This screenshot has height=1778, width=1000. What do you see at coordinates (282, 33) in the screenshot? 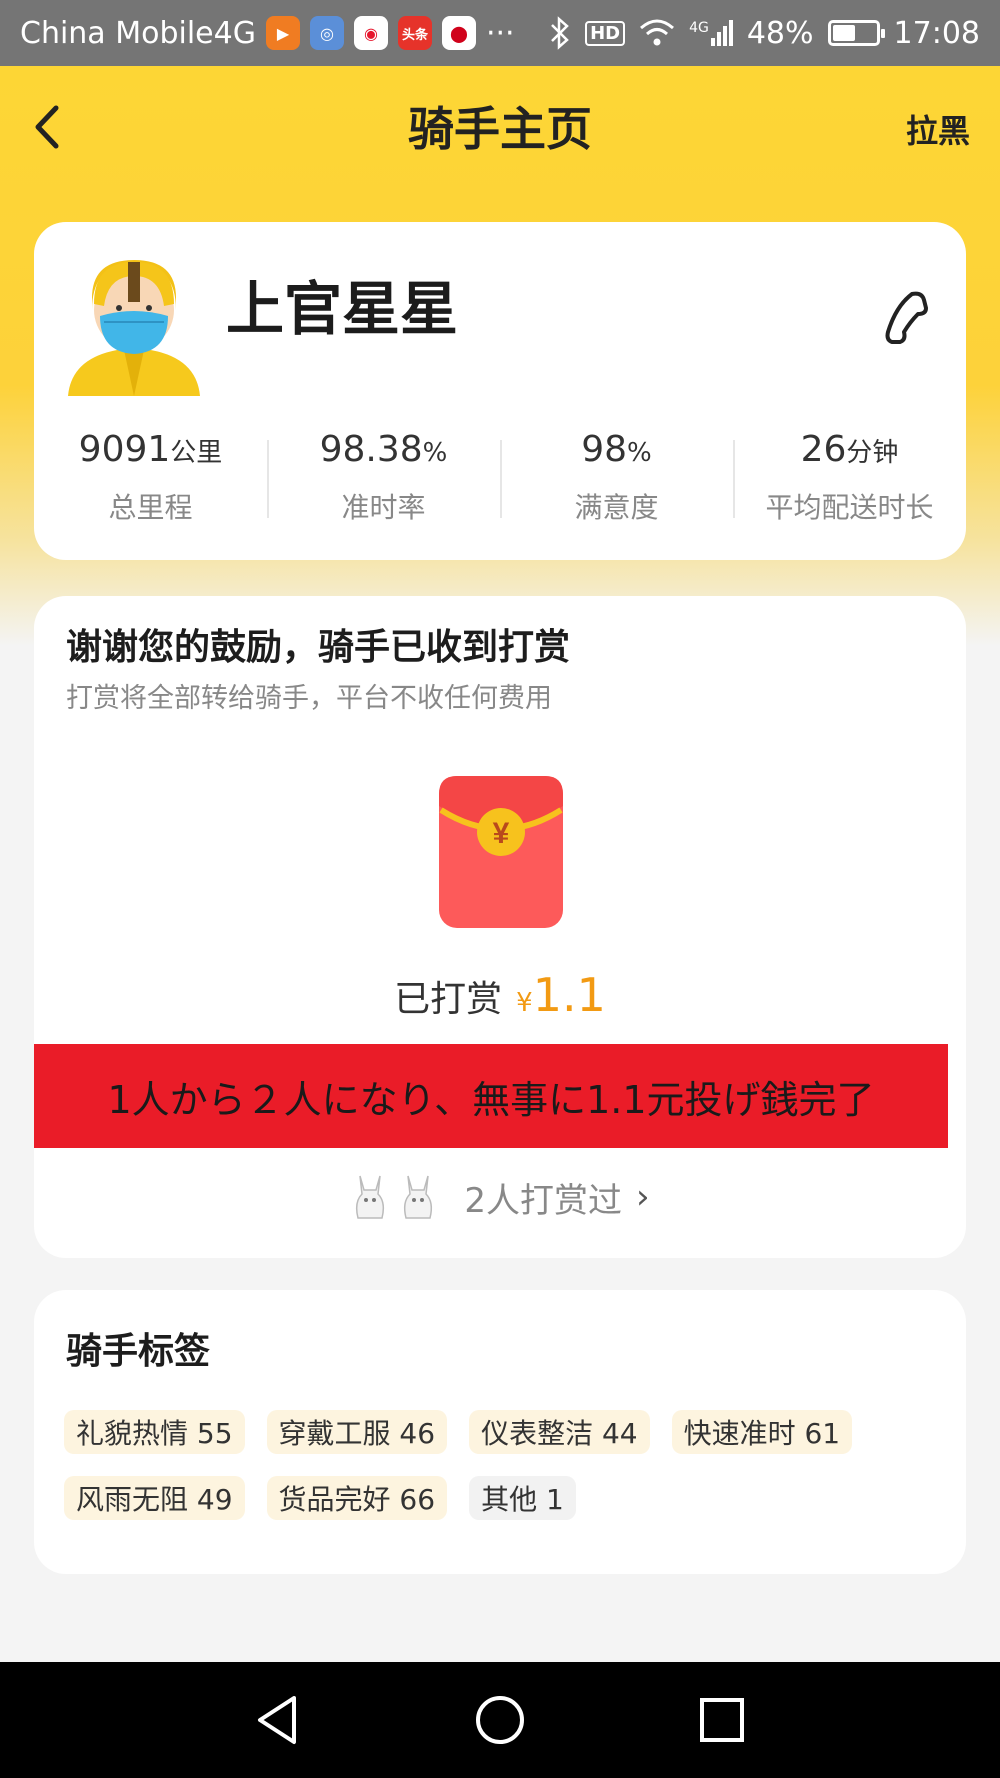
I see `video-app-icon: ▶` at bounding box center [282, 33].